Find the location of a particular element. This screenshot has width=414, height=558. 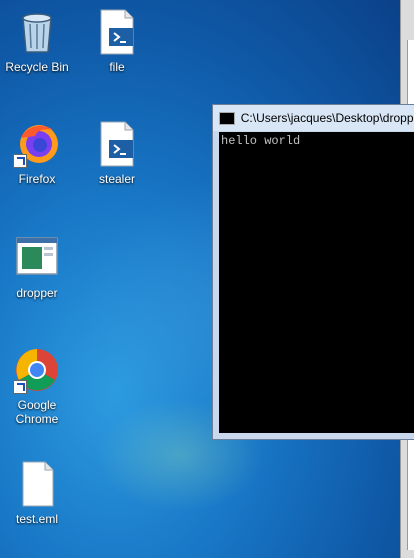

console-output: hello world is located at coordinates (261, 141).